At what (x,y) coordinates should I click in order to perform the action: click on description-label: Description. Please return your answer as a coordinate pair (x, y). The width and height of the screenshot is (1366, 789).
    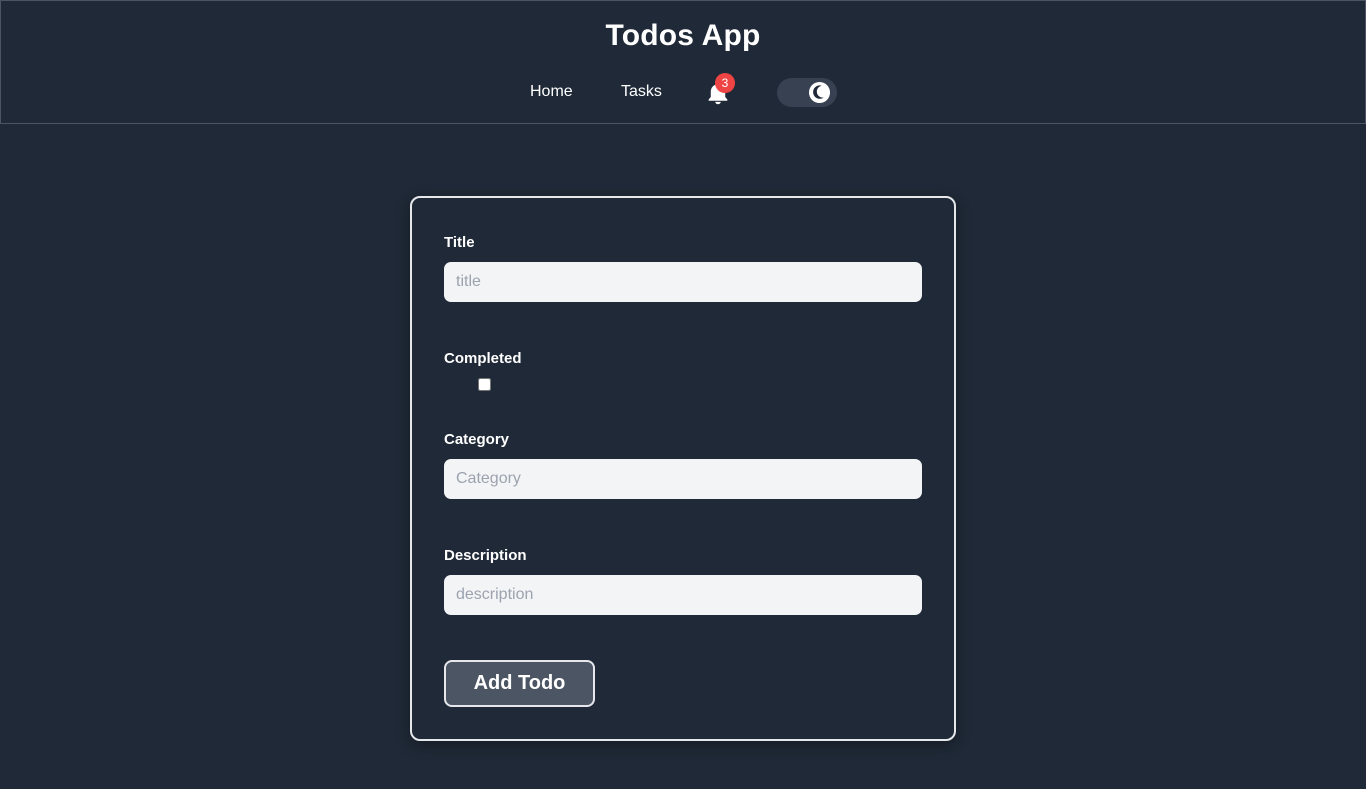
    Looking at the image, I should click on (485, 555).